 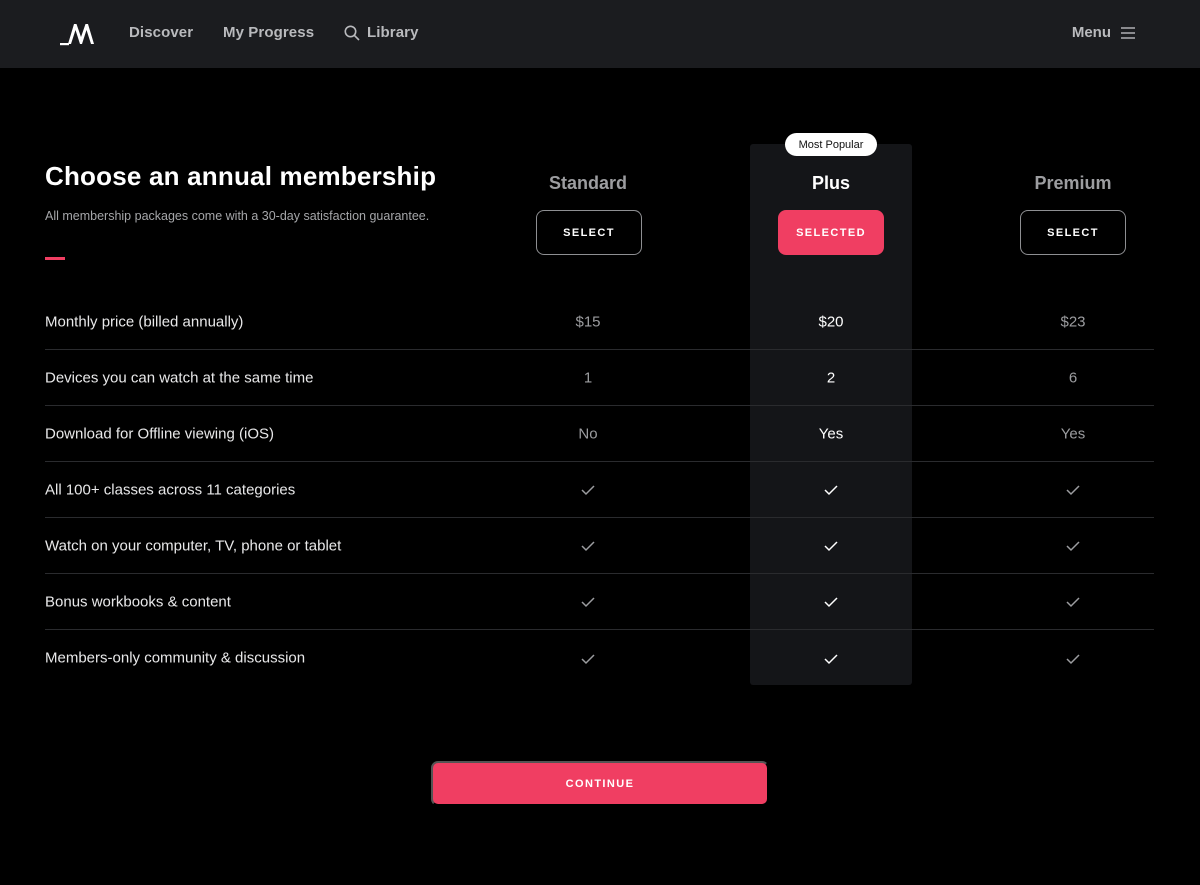 I want to click on table-row: All 100+ classes across 11 categories, so click(x=599, y=490).